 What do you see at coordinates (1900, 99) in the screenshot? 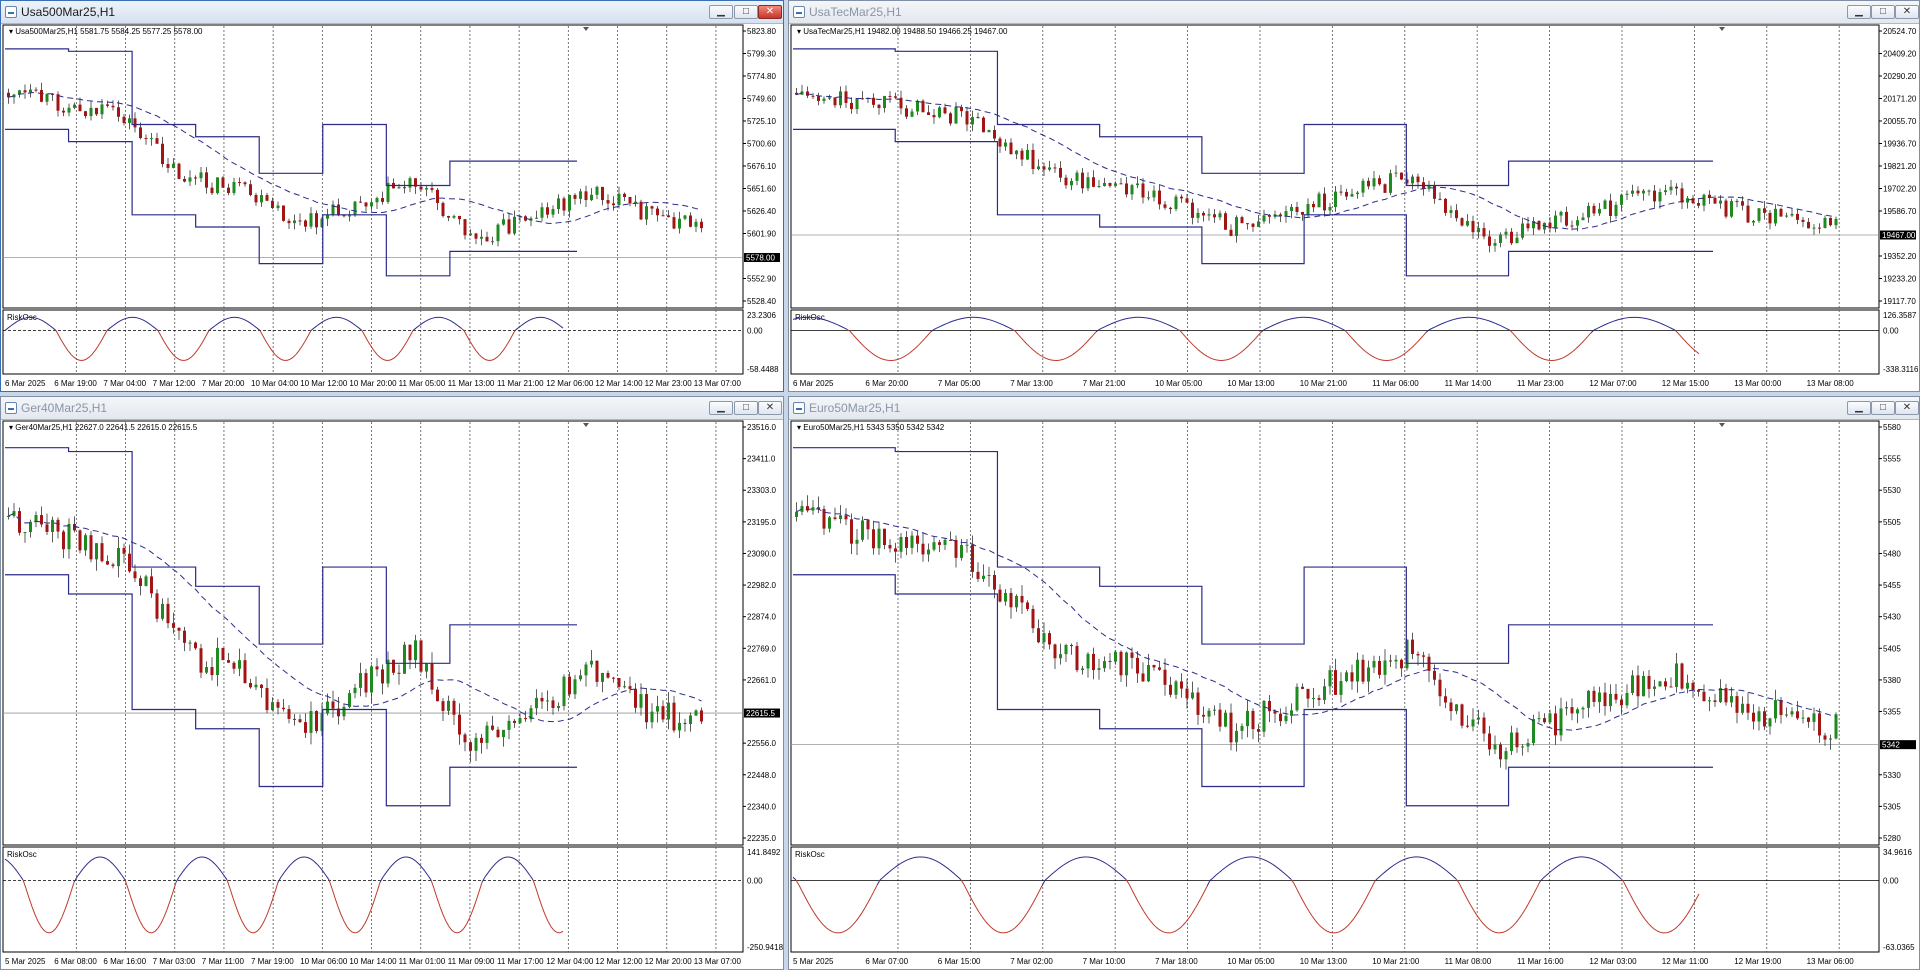
I see `price-axis-label: 20171.20` at bounding box center [1900, 99].